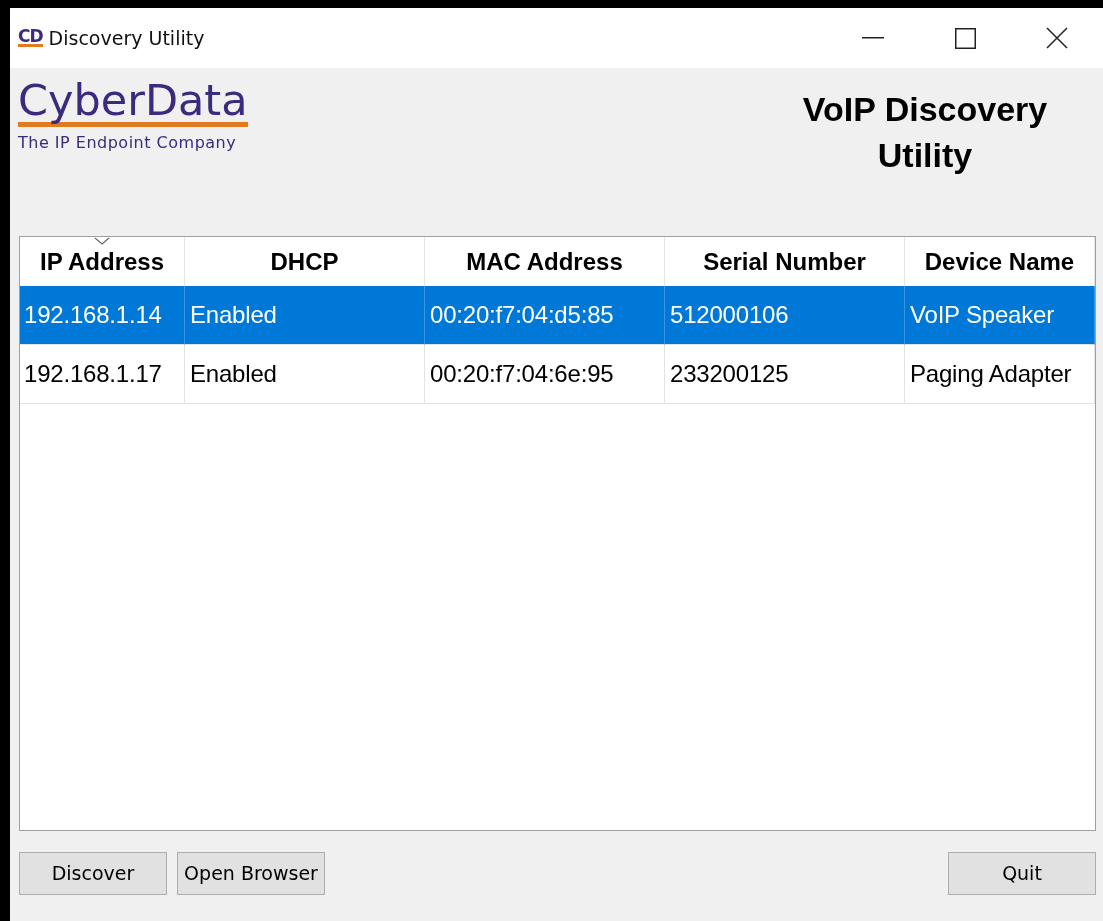  Describe the element at coordinates (925, 132) in the screenshot. I see `app-heading: VoIP Discovery Utility` at that location.